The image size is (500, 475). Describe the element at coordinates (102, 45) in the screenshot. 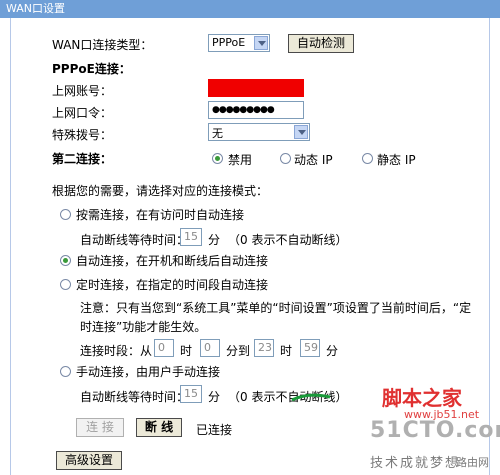

I see `conn-type-label: WAN口连接类型：` at that location.